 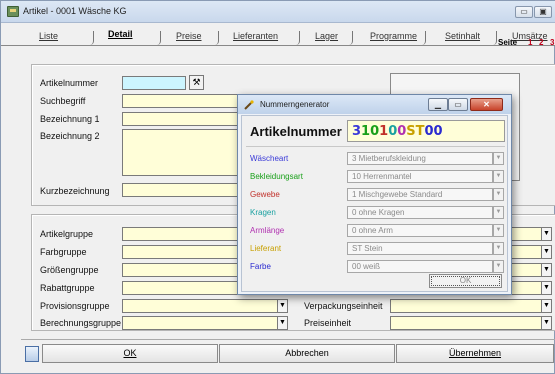 What do you see at coordinates (196, 82) in the screenshot?
I see `wand-icon: ⚒` at bounding box center [196, 82].